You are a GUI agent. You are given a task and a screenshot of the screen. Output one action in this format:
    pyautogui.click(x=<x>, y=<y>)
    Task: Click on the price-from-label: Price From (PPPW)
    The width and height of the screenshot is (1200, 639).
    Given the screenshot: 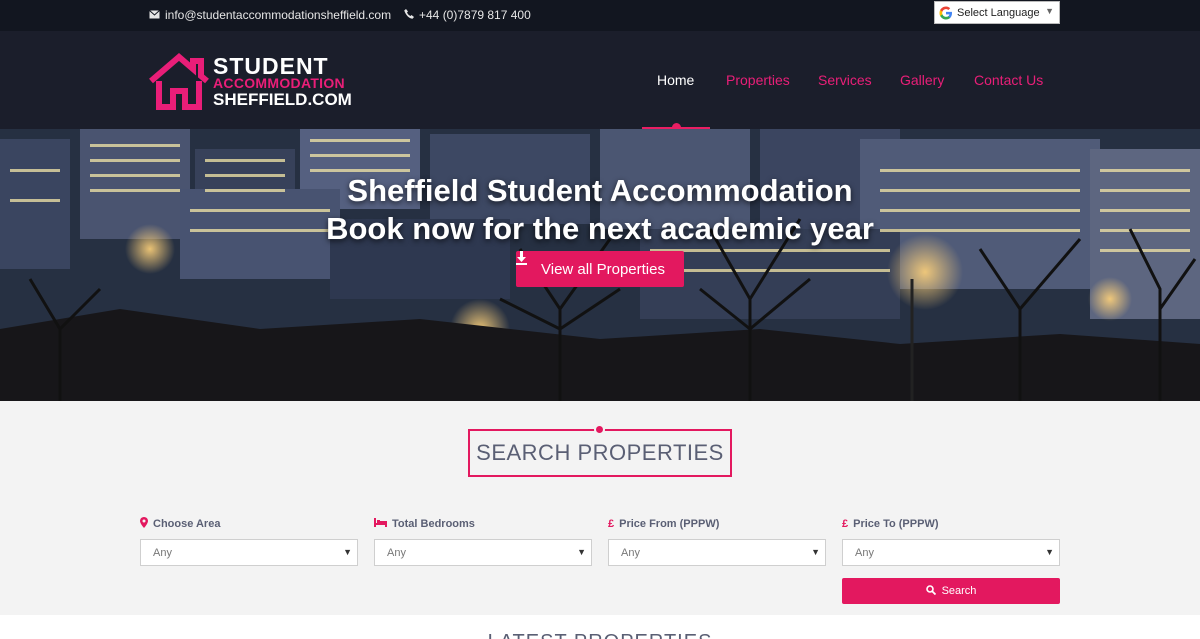 What is the action you would take?
    pyautogui.click(x=669, y=524)
    